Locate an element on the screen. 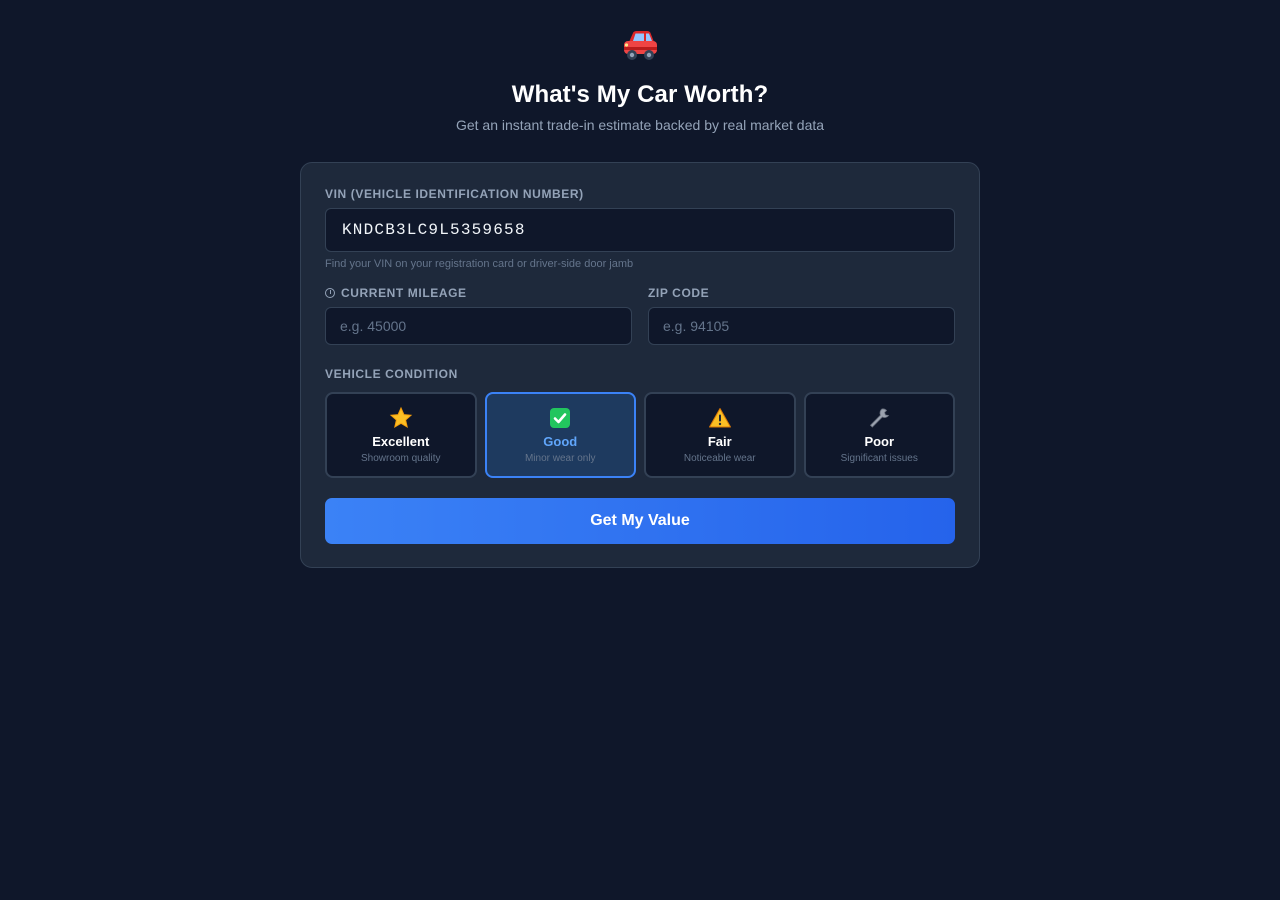  condition-option-good: Good Minor wear only is located at coordinates (560, 435).